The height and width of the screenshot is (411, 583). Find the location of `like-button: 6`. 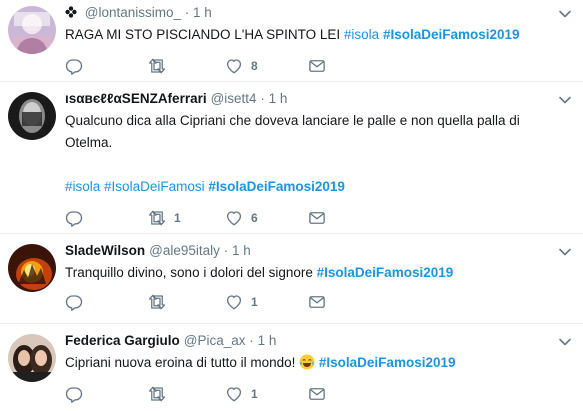

like-button: 6 is located at coordinates (241, 218).